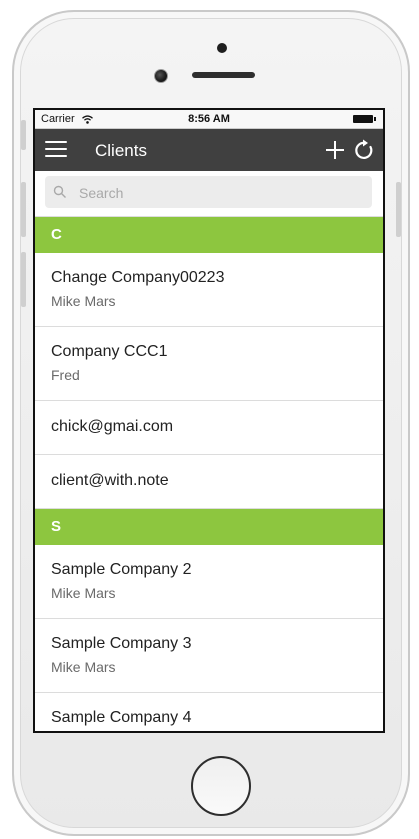 The height and width of the screenshot is (839, 419). I want to click on client-name: Sample Company 2, so click(121, 569).